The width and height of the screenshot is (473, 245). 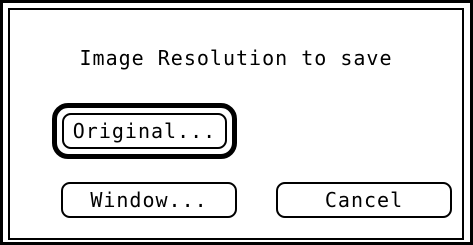 What do you see at coordinates (364, 200) in the screenshot?
I see `cancel-button: Cancel` at bounding box center [364, 200].